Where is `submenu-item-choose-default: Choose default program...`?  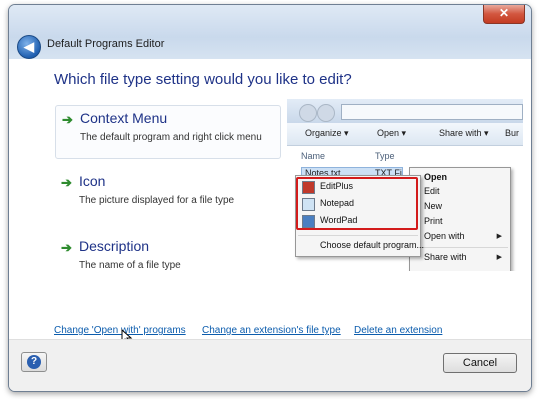
submenu-item-choose-default: Choose default program... is located at coordinates (372, 245).